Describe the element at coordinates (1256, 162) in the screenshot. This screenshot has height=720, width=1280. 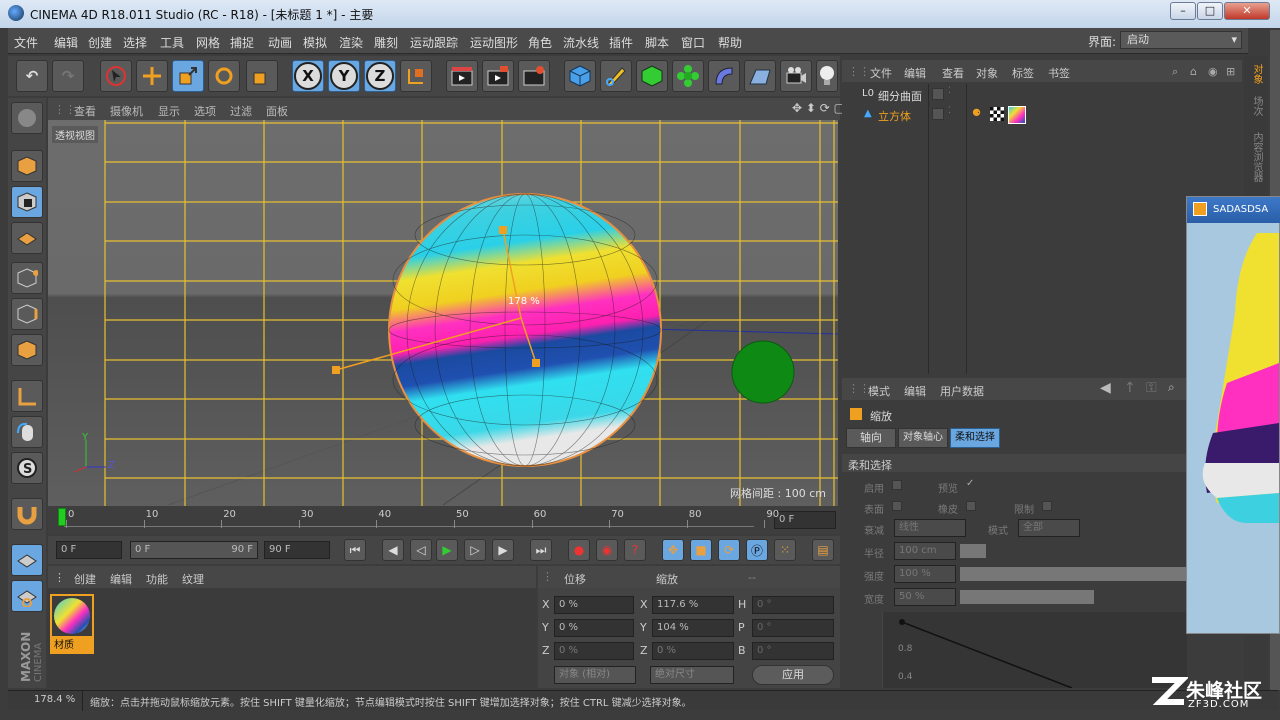
I see `side-tab-content-browser: 内容浏览器` at that location.